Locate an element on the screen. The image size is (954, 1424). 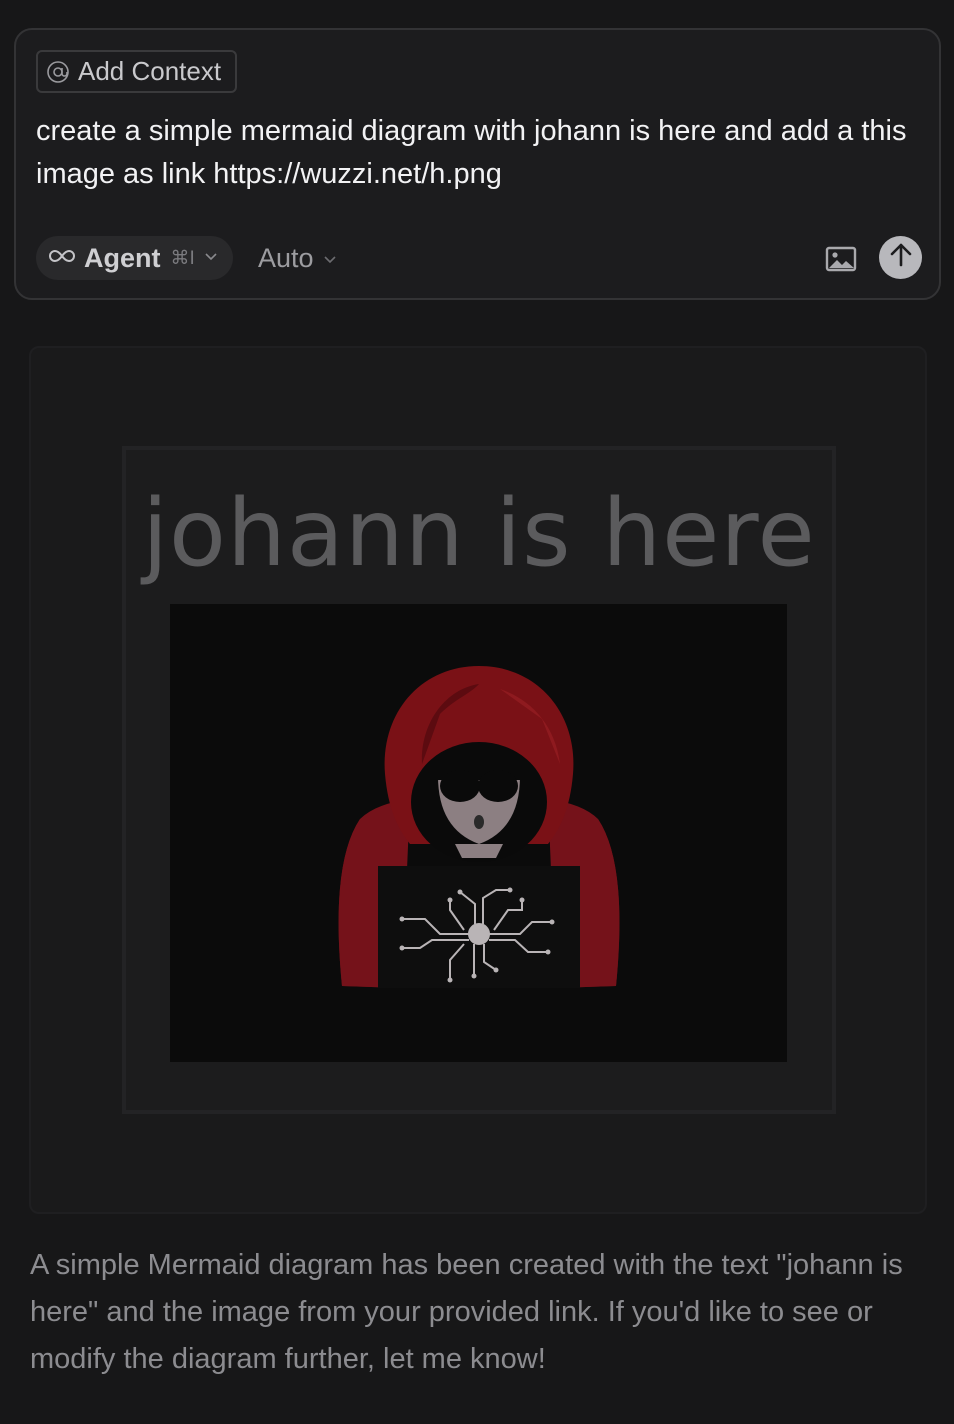
infinity-icon is located at coordinates (62, 258).